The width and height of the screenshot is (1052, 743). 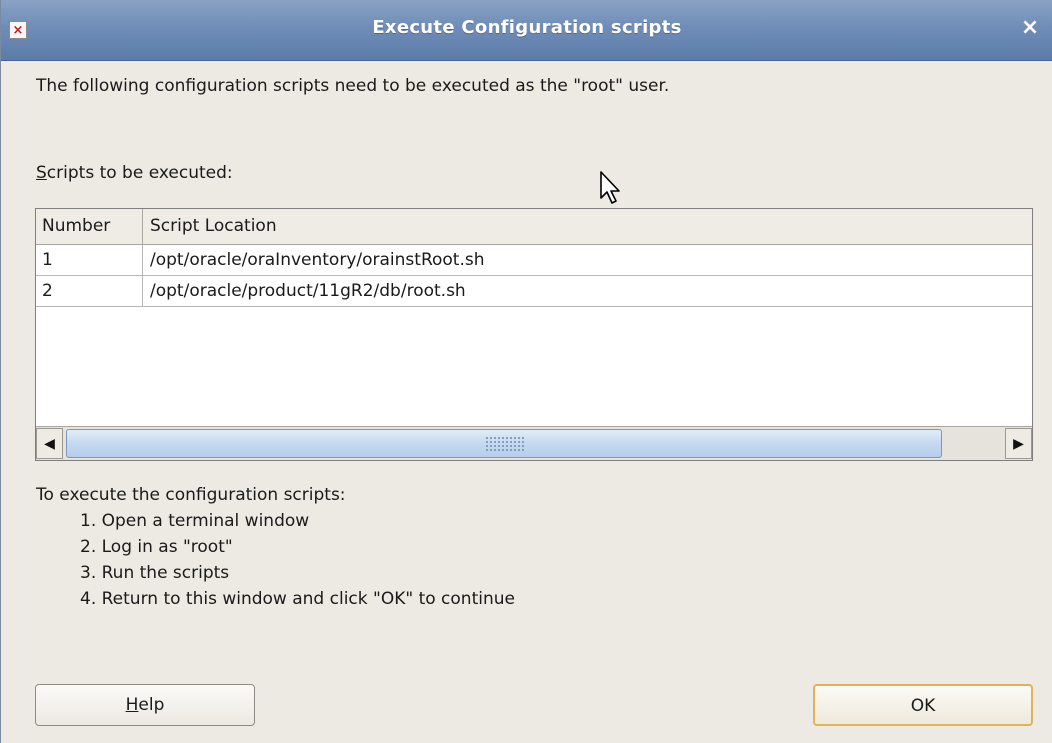 What do you see at coordinates (191, 495) in the screenshot?
I see `instructions-heading: To execute the configuration scripts:` at bounding box center [191, 495].